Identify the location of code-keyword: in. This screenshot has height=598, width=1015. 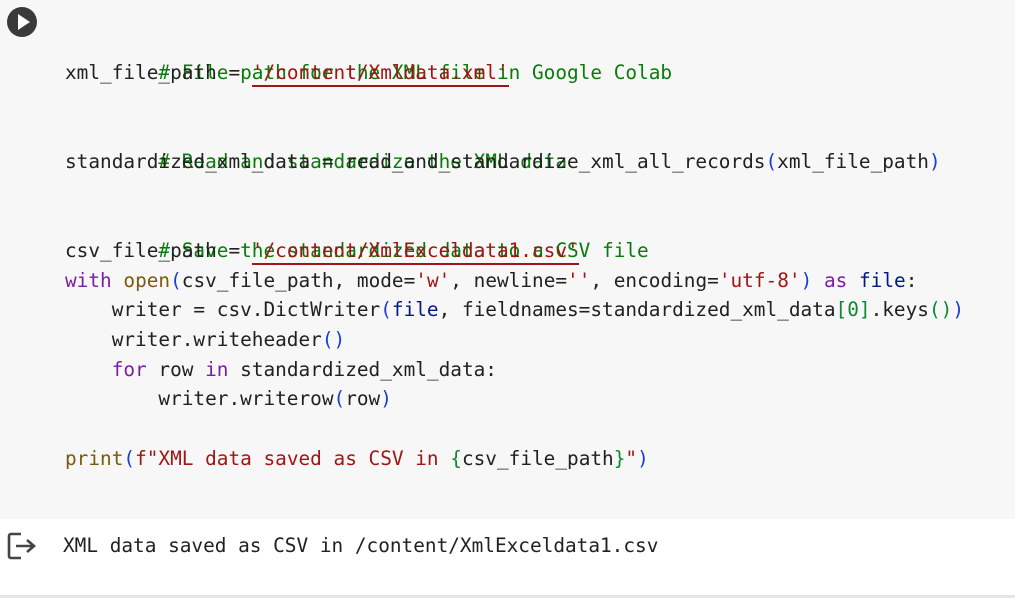
(217, 369).